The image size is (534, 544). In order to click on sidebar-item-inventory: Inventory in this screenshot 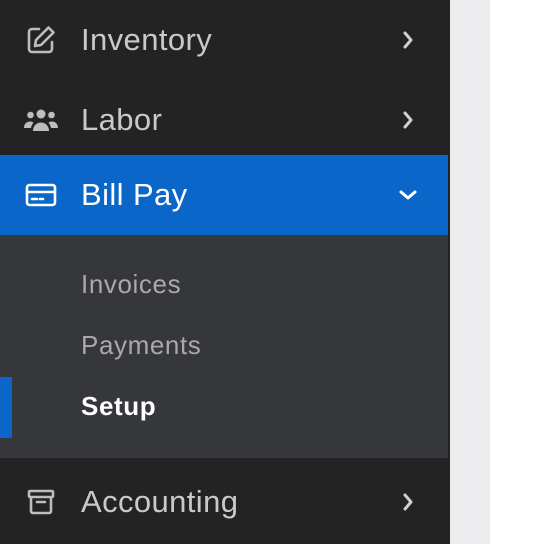, I will do `click(224, 40)`.